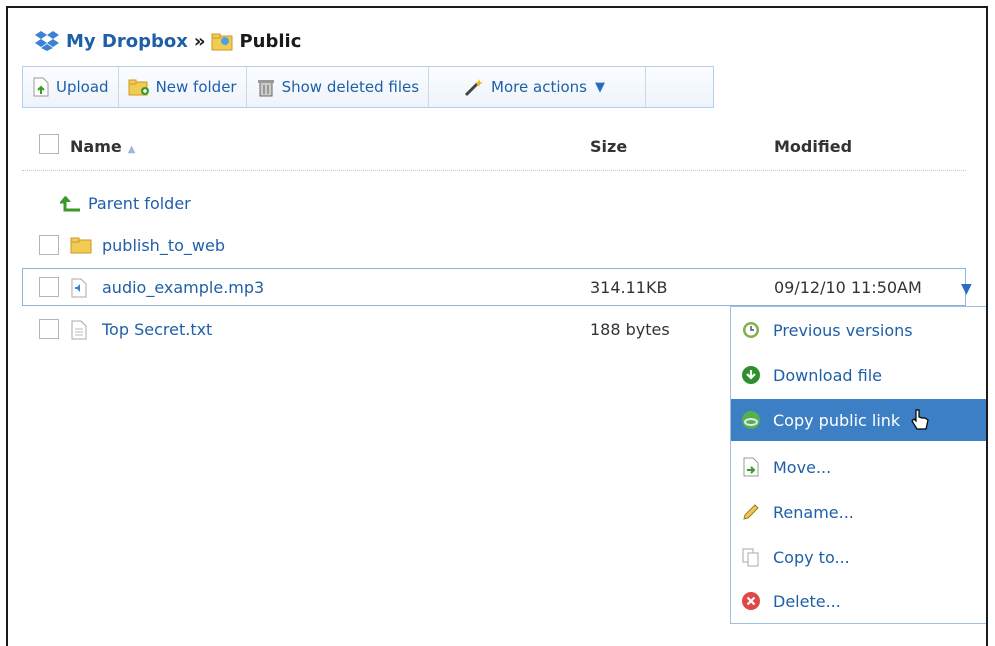  Describe the element at coordinates (127, 41) in the screenshot. I see `breadcrumb-root-link: My Dropbox` at that location.